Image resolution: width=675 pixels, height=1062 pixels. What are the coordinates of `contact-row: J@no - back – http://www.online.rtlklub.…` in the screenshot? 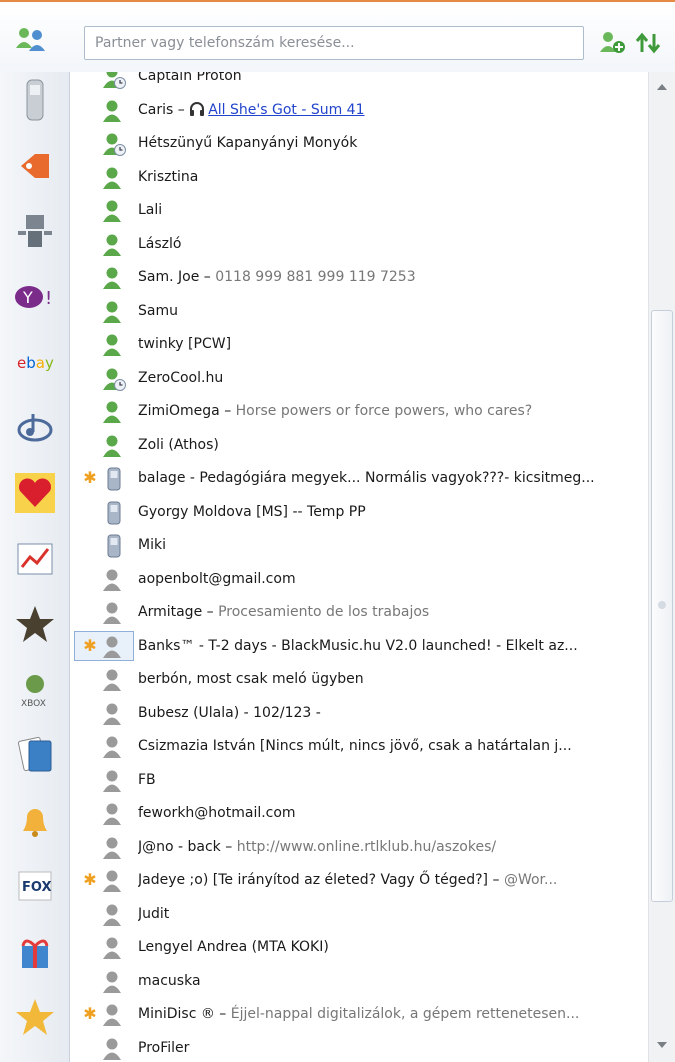 It's located at (359, 847).